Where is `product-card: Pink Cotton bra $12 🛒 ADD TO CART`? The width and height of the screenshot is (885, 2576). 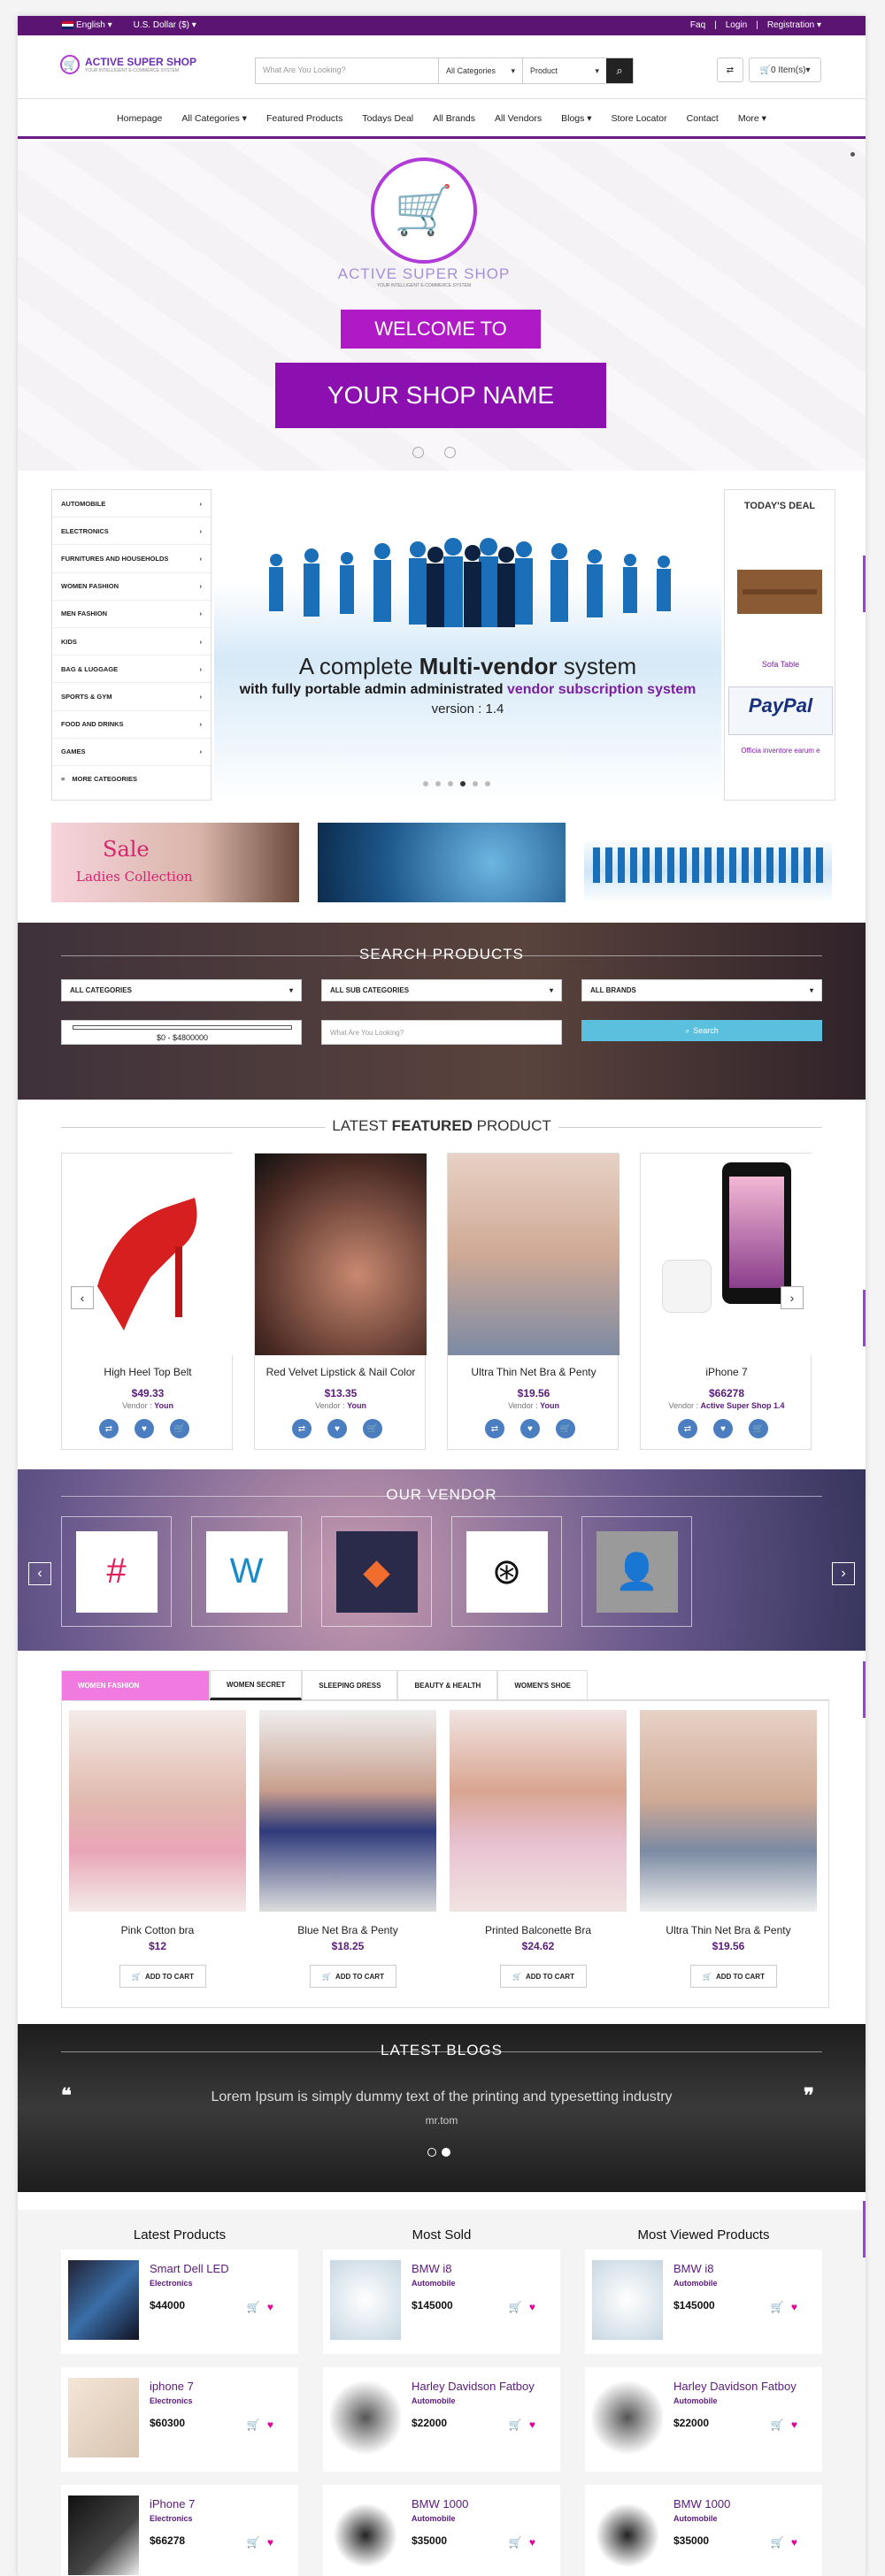 product-card: Pink Cotton bra $12 🛒 ADD TO CART is located at coordinates (157, 1851).